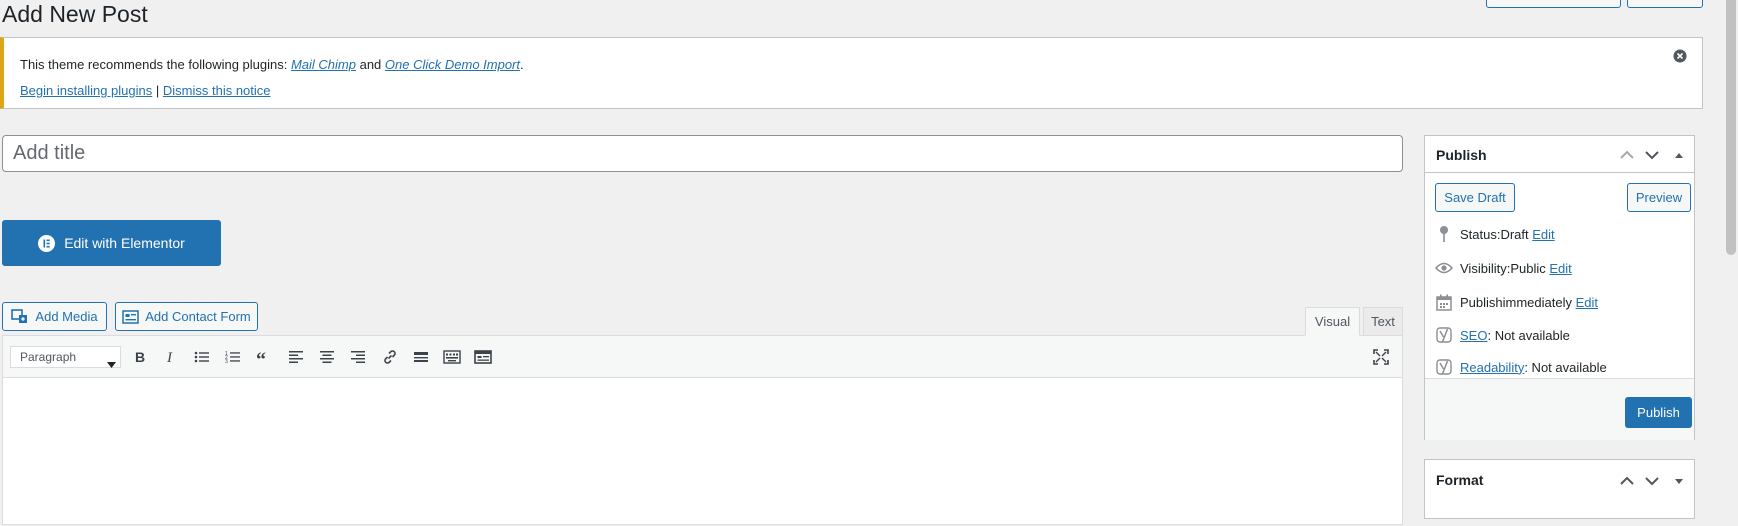 The height and width of the screenshot is (526, 1738). Describe the element at coordinates (124, 243) in the screenshot. I see `elementor-button-label: Edit with Elementor` at that location.